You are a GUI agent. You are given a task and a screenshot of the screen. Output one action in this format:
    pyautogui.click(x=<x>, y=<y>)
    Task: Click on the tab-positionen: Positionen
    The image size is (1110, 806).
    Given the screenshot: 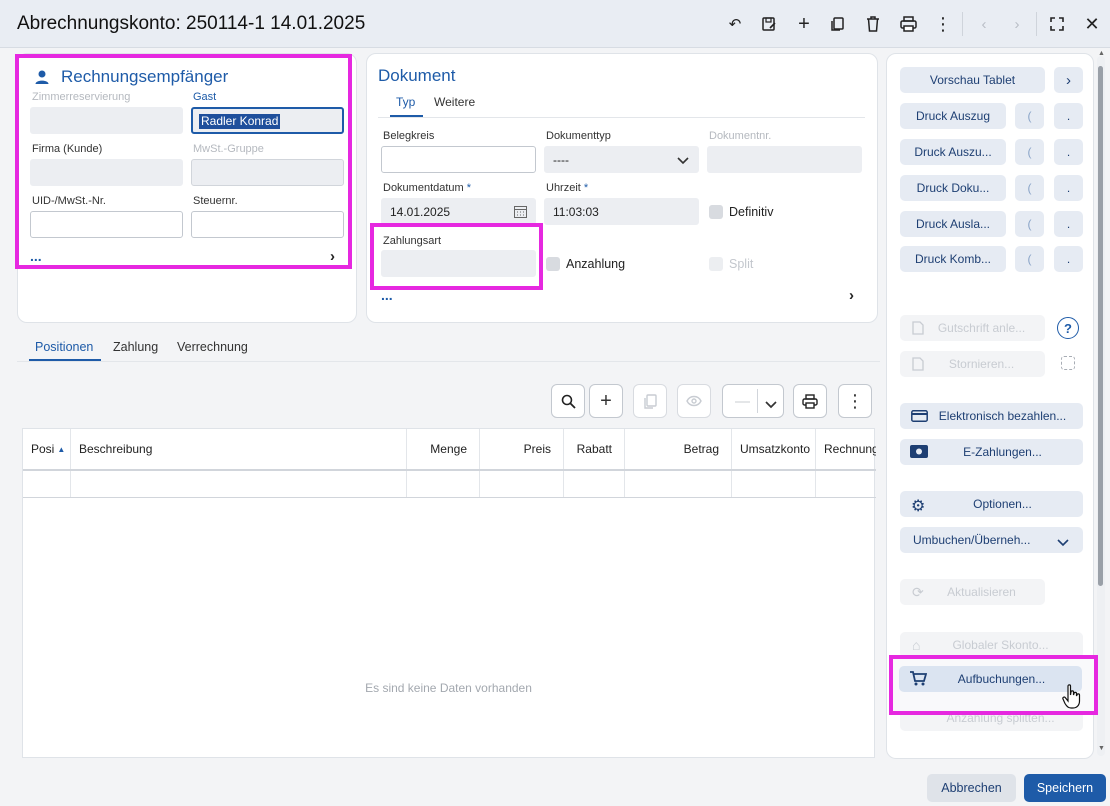 What is the action you would take?
    pyautogui.click(x=64, y=347)
    